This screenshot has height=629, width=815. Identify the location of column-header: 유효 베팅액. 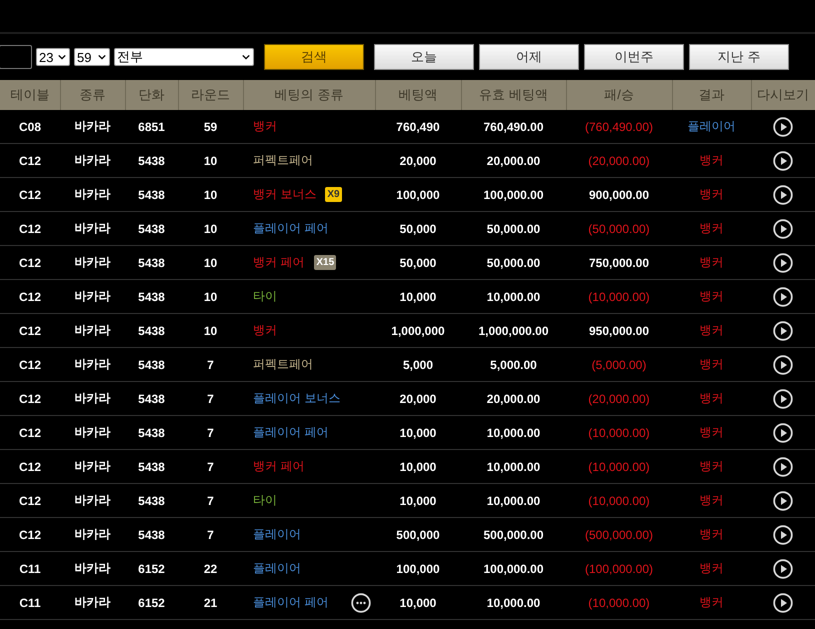
(513, 95).